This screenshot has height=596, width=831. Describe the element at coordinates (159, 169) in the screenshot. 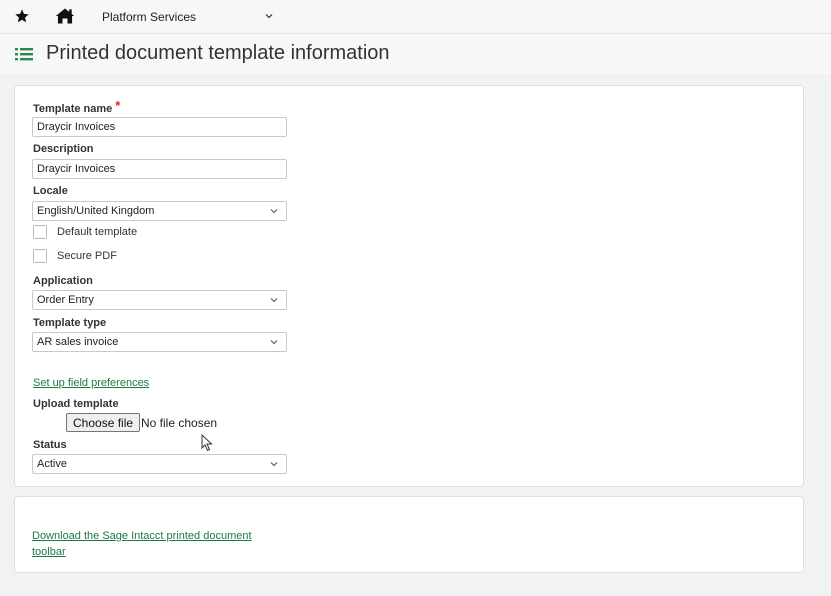

I see `description-field` at that location.